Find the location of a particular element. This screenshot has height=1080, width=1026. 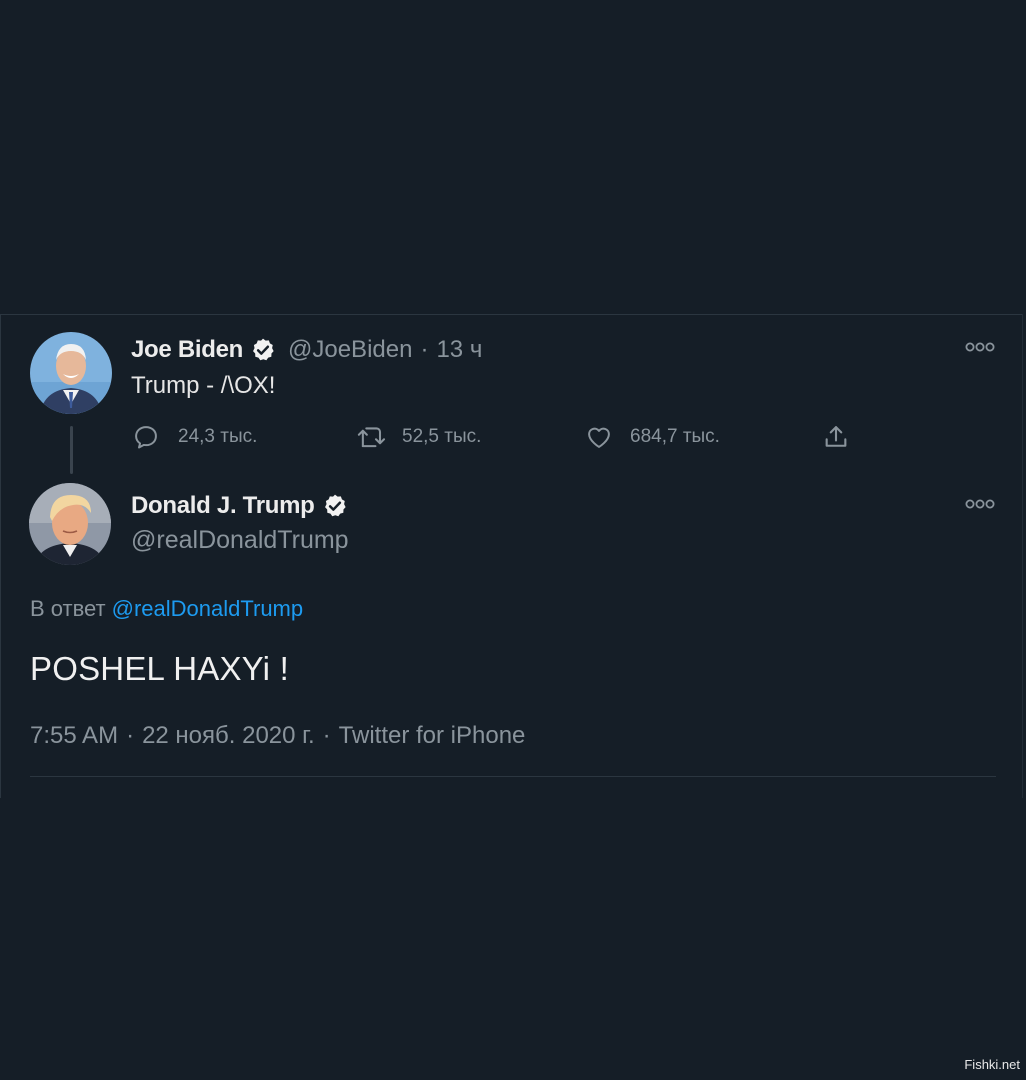

author-row: Donald J. Trump is located at coordinates (239, 506).